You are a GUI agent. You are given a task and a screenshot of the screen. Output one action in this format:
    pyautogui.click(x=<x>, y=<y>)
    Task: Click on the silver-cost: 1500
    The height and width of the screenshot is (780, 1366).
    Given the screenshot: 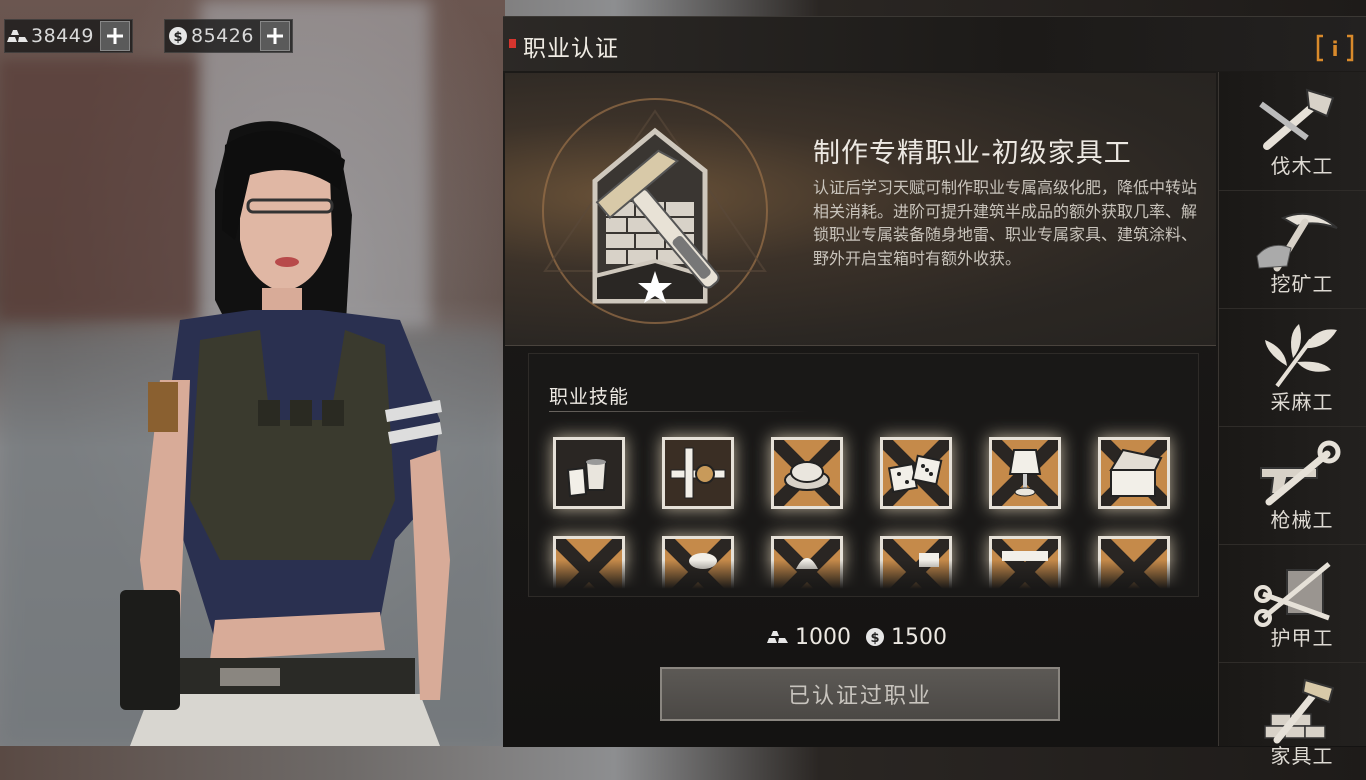 What is the action you would take?
    pyautogui.click(x=919, y=637)
    